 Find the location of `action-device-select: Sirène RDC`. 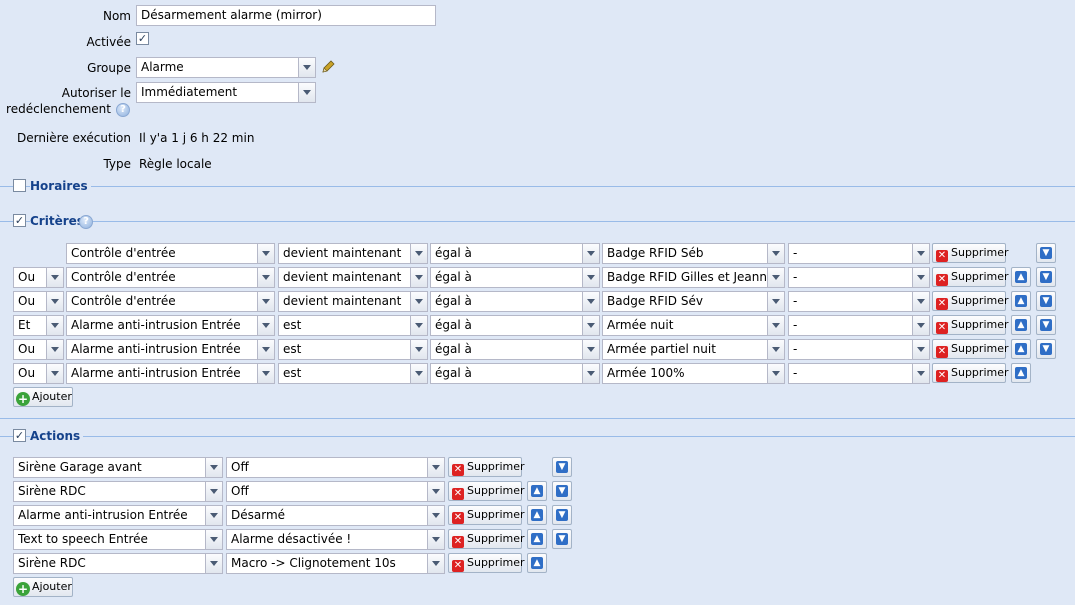

action-device-select: Sirène RDC is located at coordinates (118, 563).